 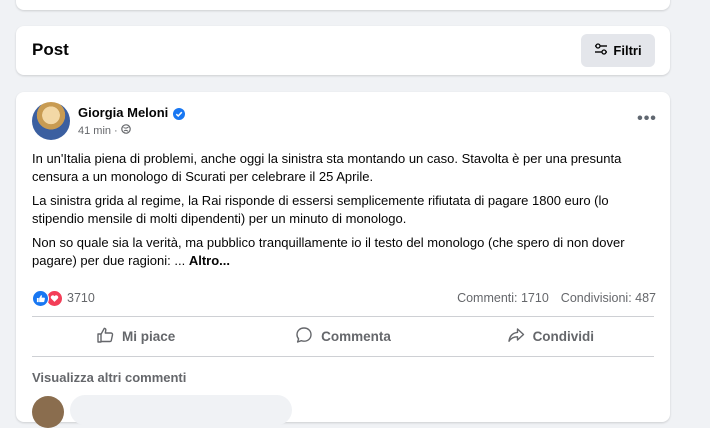 What do you see at coordinates (81, 298) in the screenshot?
I see `reaction-count: 3710` at bounding box center [81, 298].